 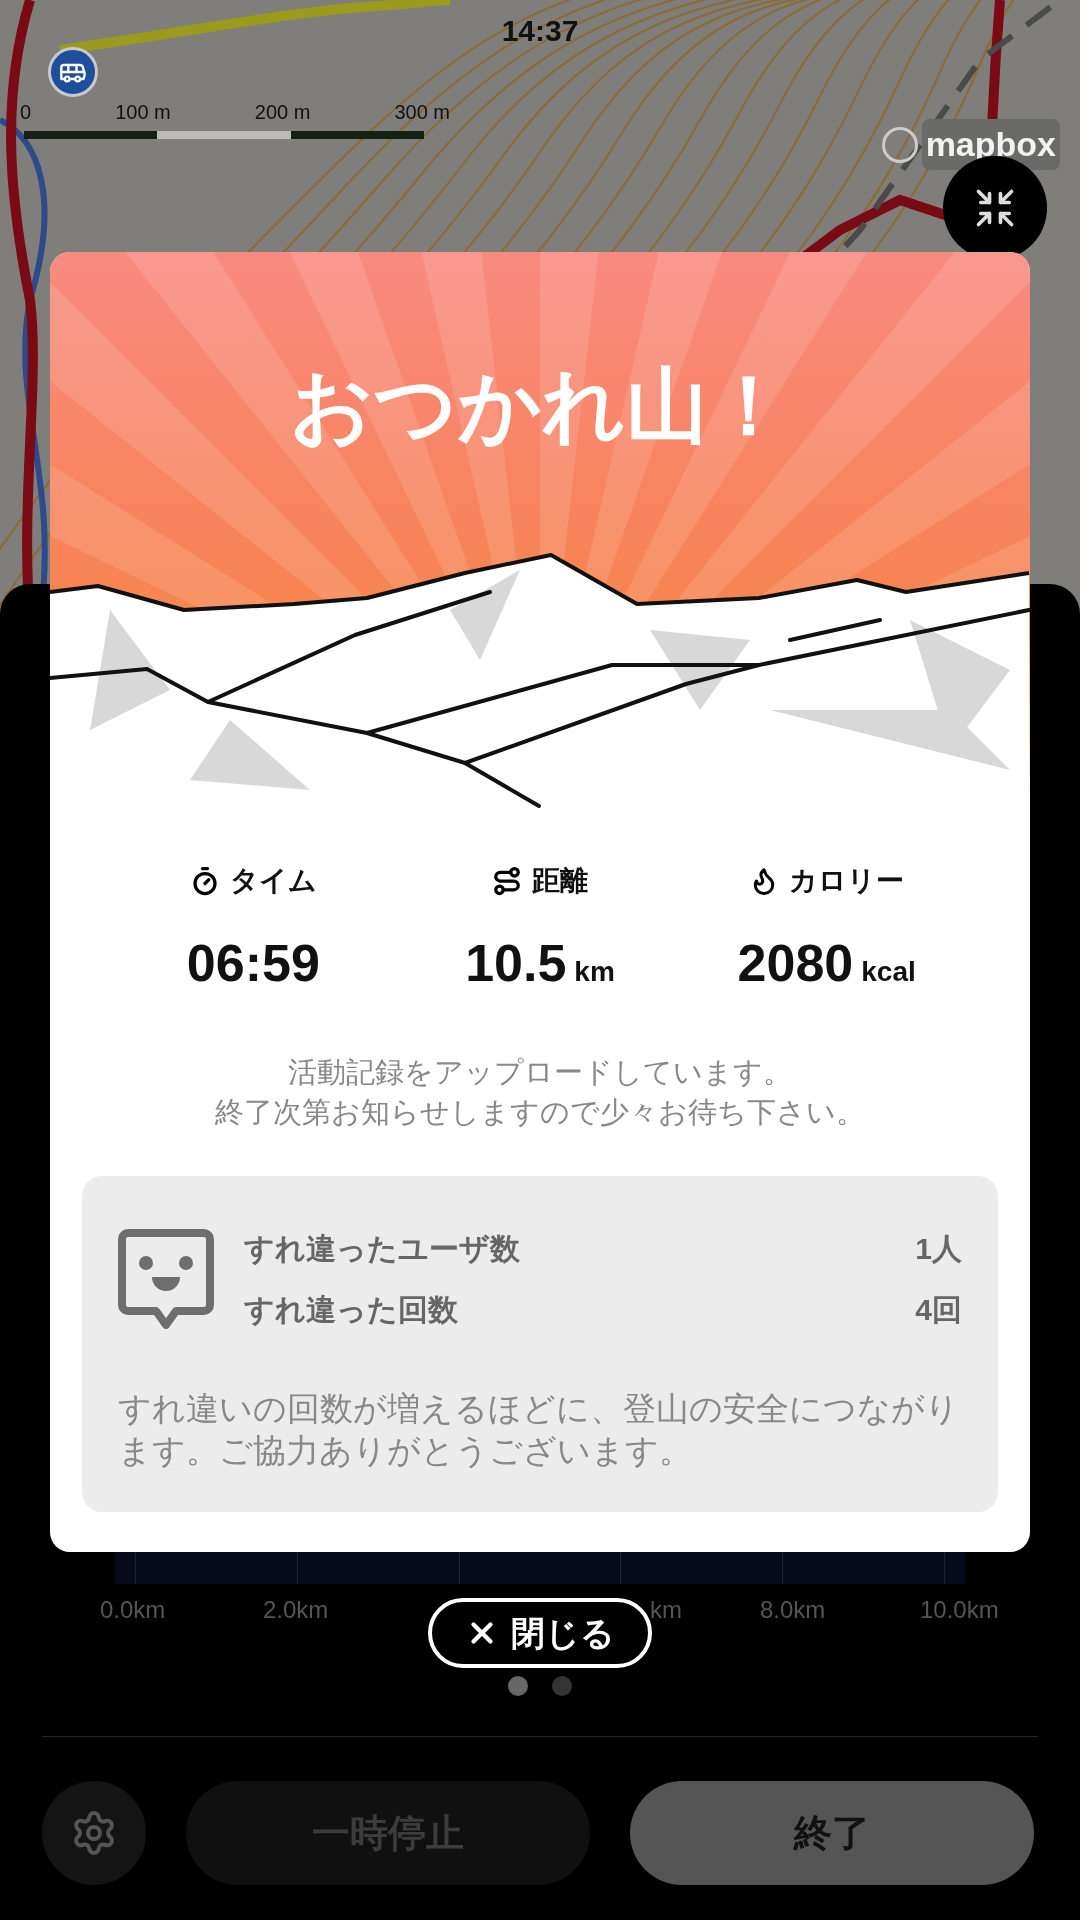 I want to click on smiling-chat-bubble-icon, so click(x=166, y=1279).